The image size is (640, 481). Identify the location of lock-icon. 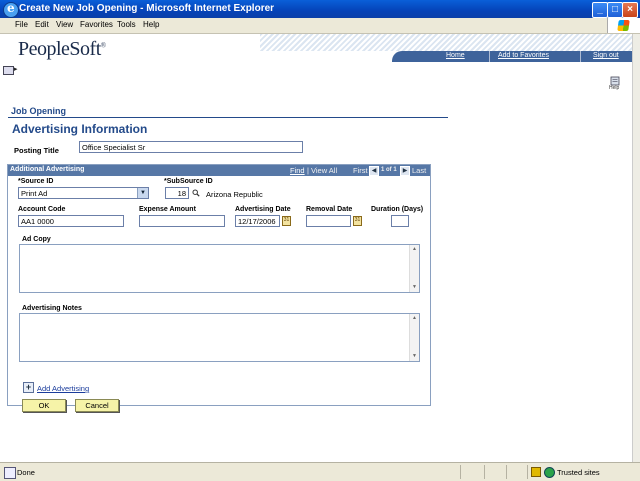
(536, 472).